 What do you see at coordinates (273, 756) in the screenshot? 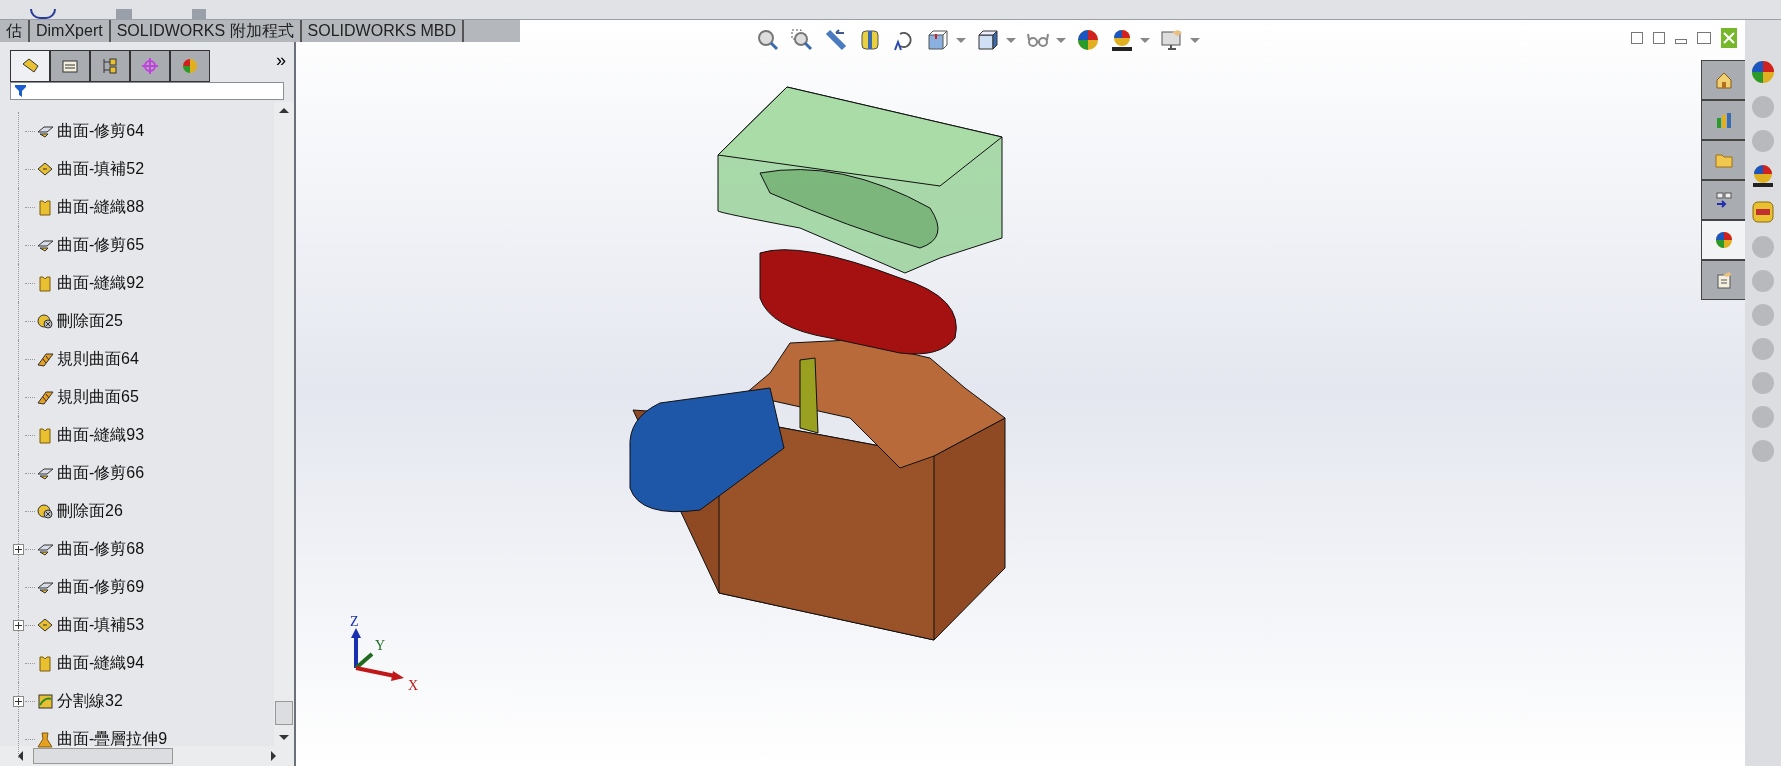
I see `scroll-right-icon` at bounding box center [273, 756].